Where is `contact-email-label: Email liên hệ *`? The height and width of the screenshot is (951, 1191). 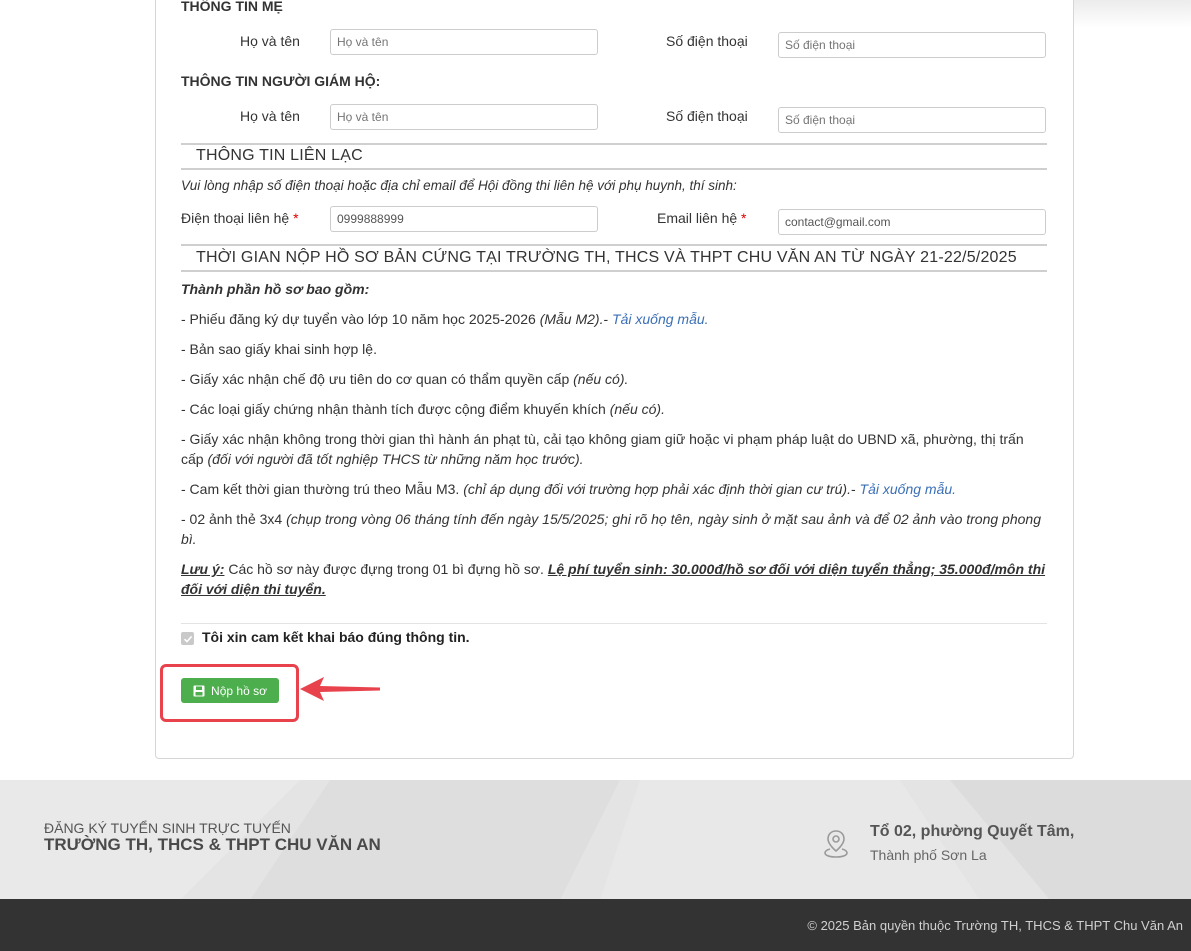
contact-email-label: Email liên hệ * is located at coordinates (702, 218).